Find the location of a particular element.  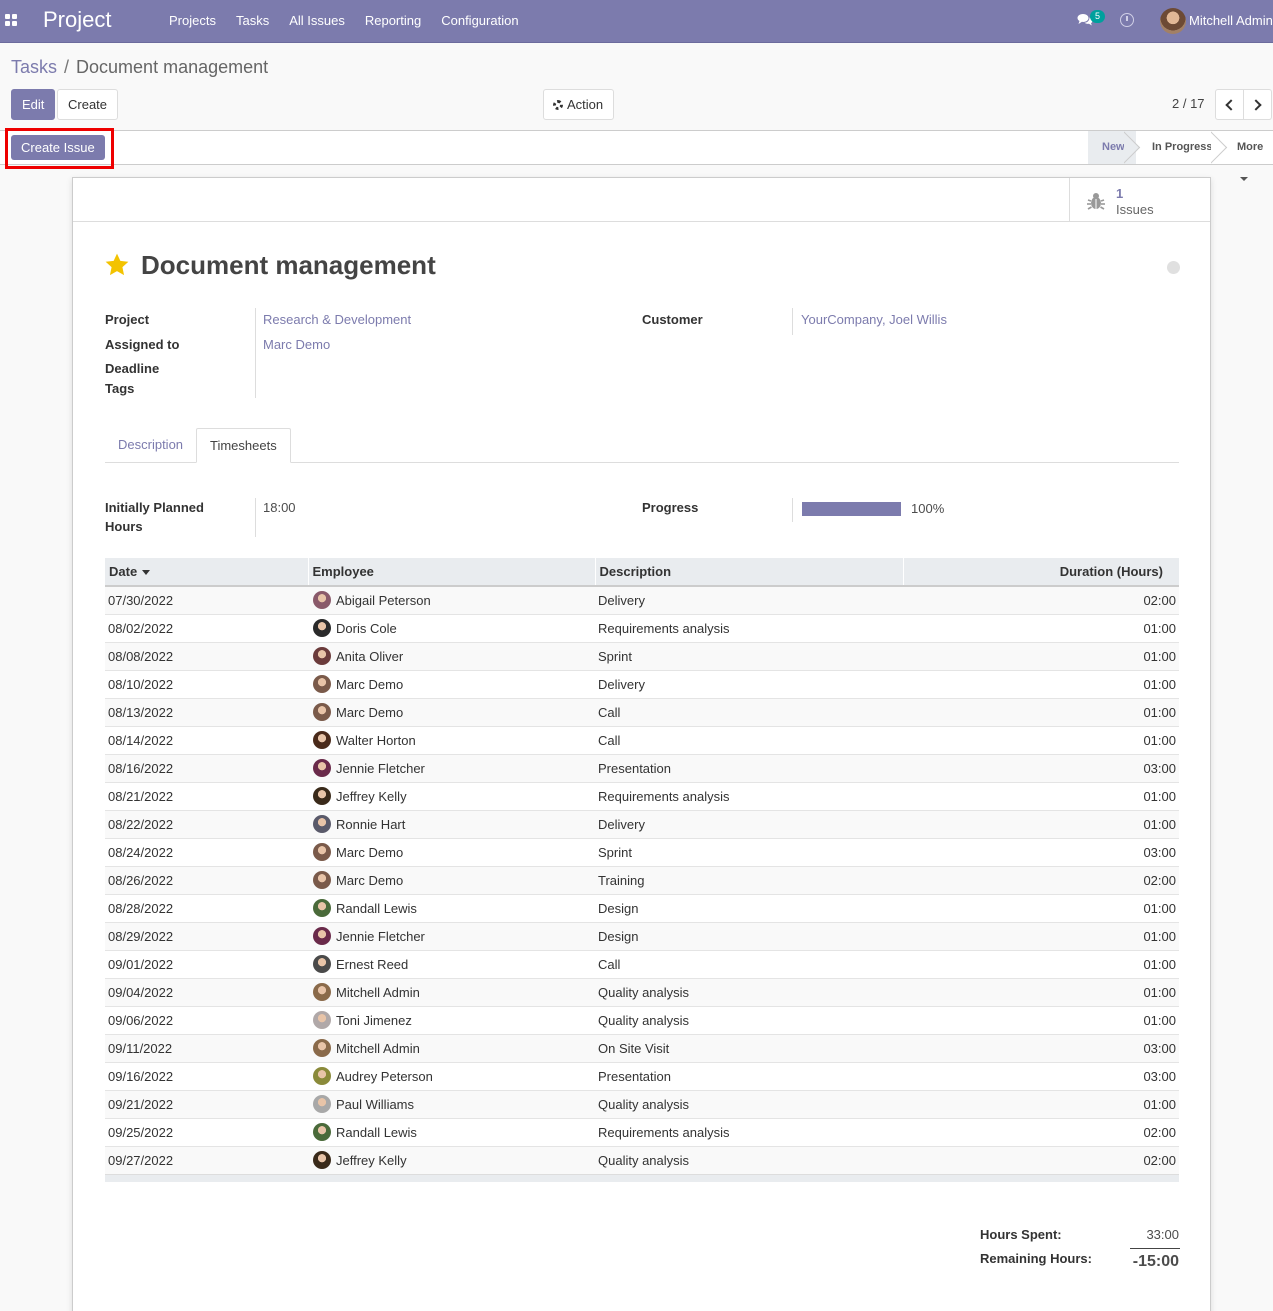

action-button: Action is located at coordinates (579, 104).